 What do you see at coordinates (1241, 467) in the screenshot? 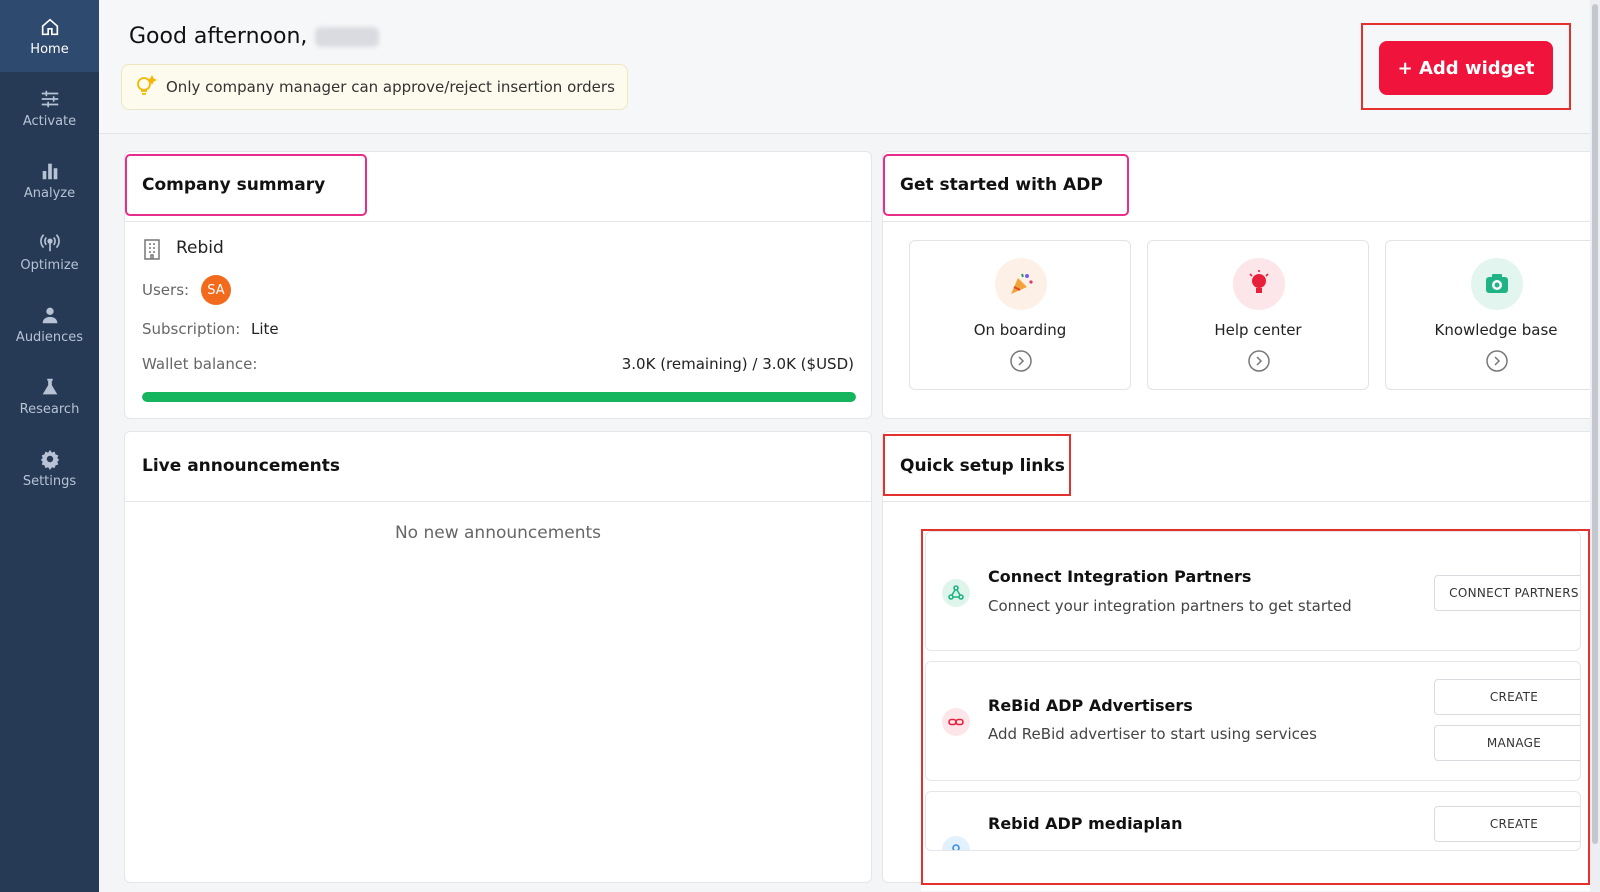
I see `card-header: Quick setup links` at bounding box center [1241, 467].